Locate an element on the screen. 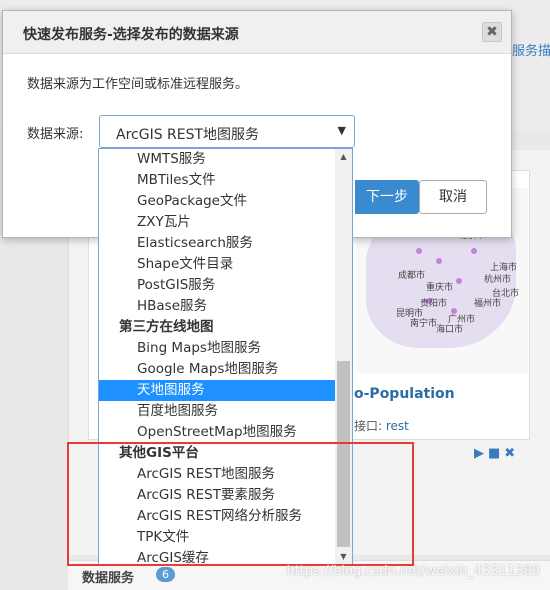  watermark: https://blog.csdn.net/weixin_43311389 is located at coordinates (413, 571).